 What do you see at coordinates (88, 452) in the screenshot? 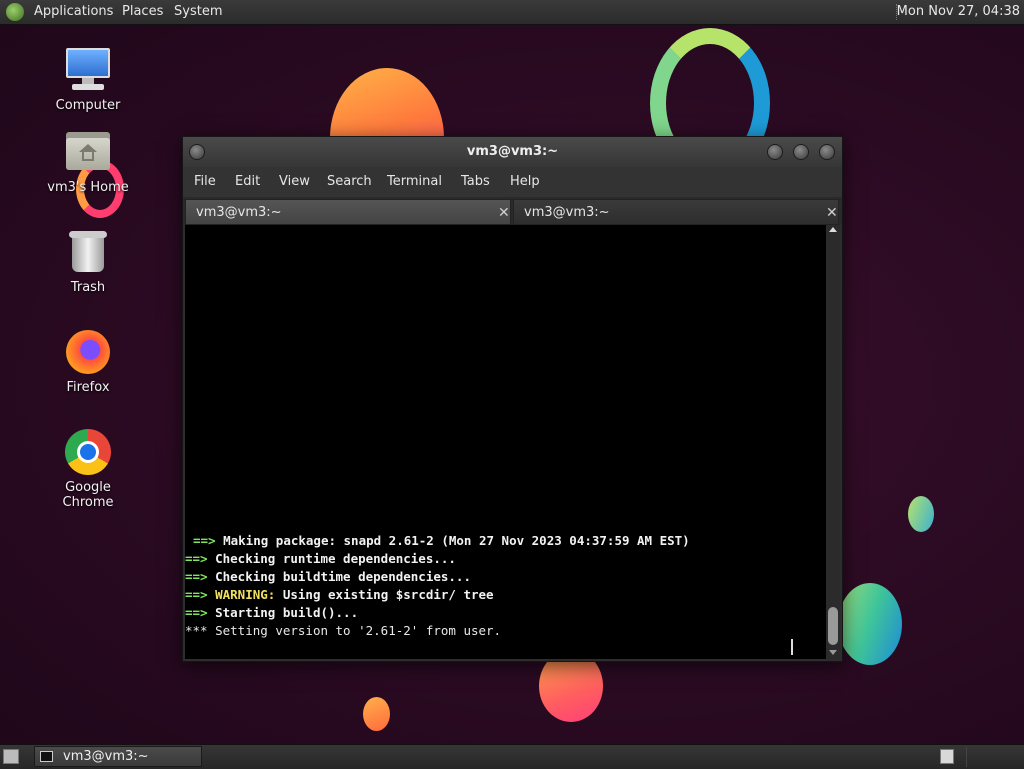
I see `chrome-icon` at bounding box center [88, 452].